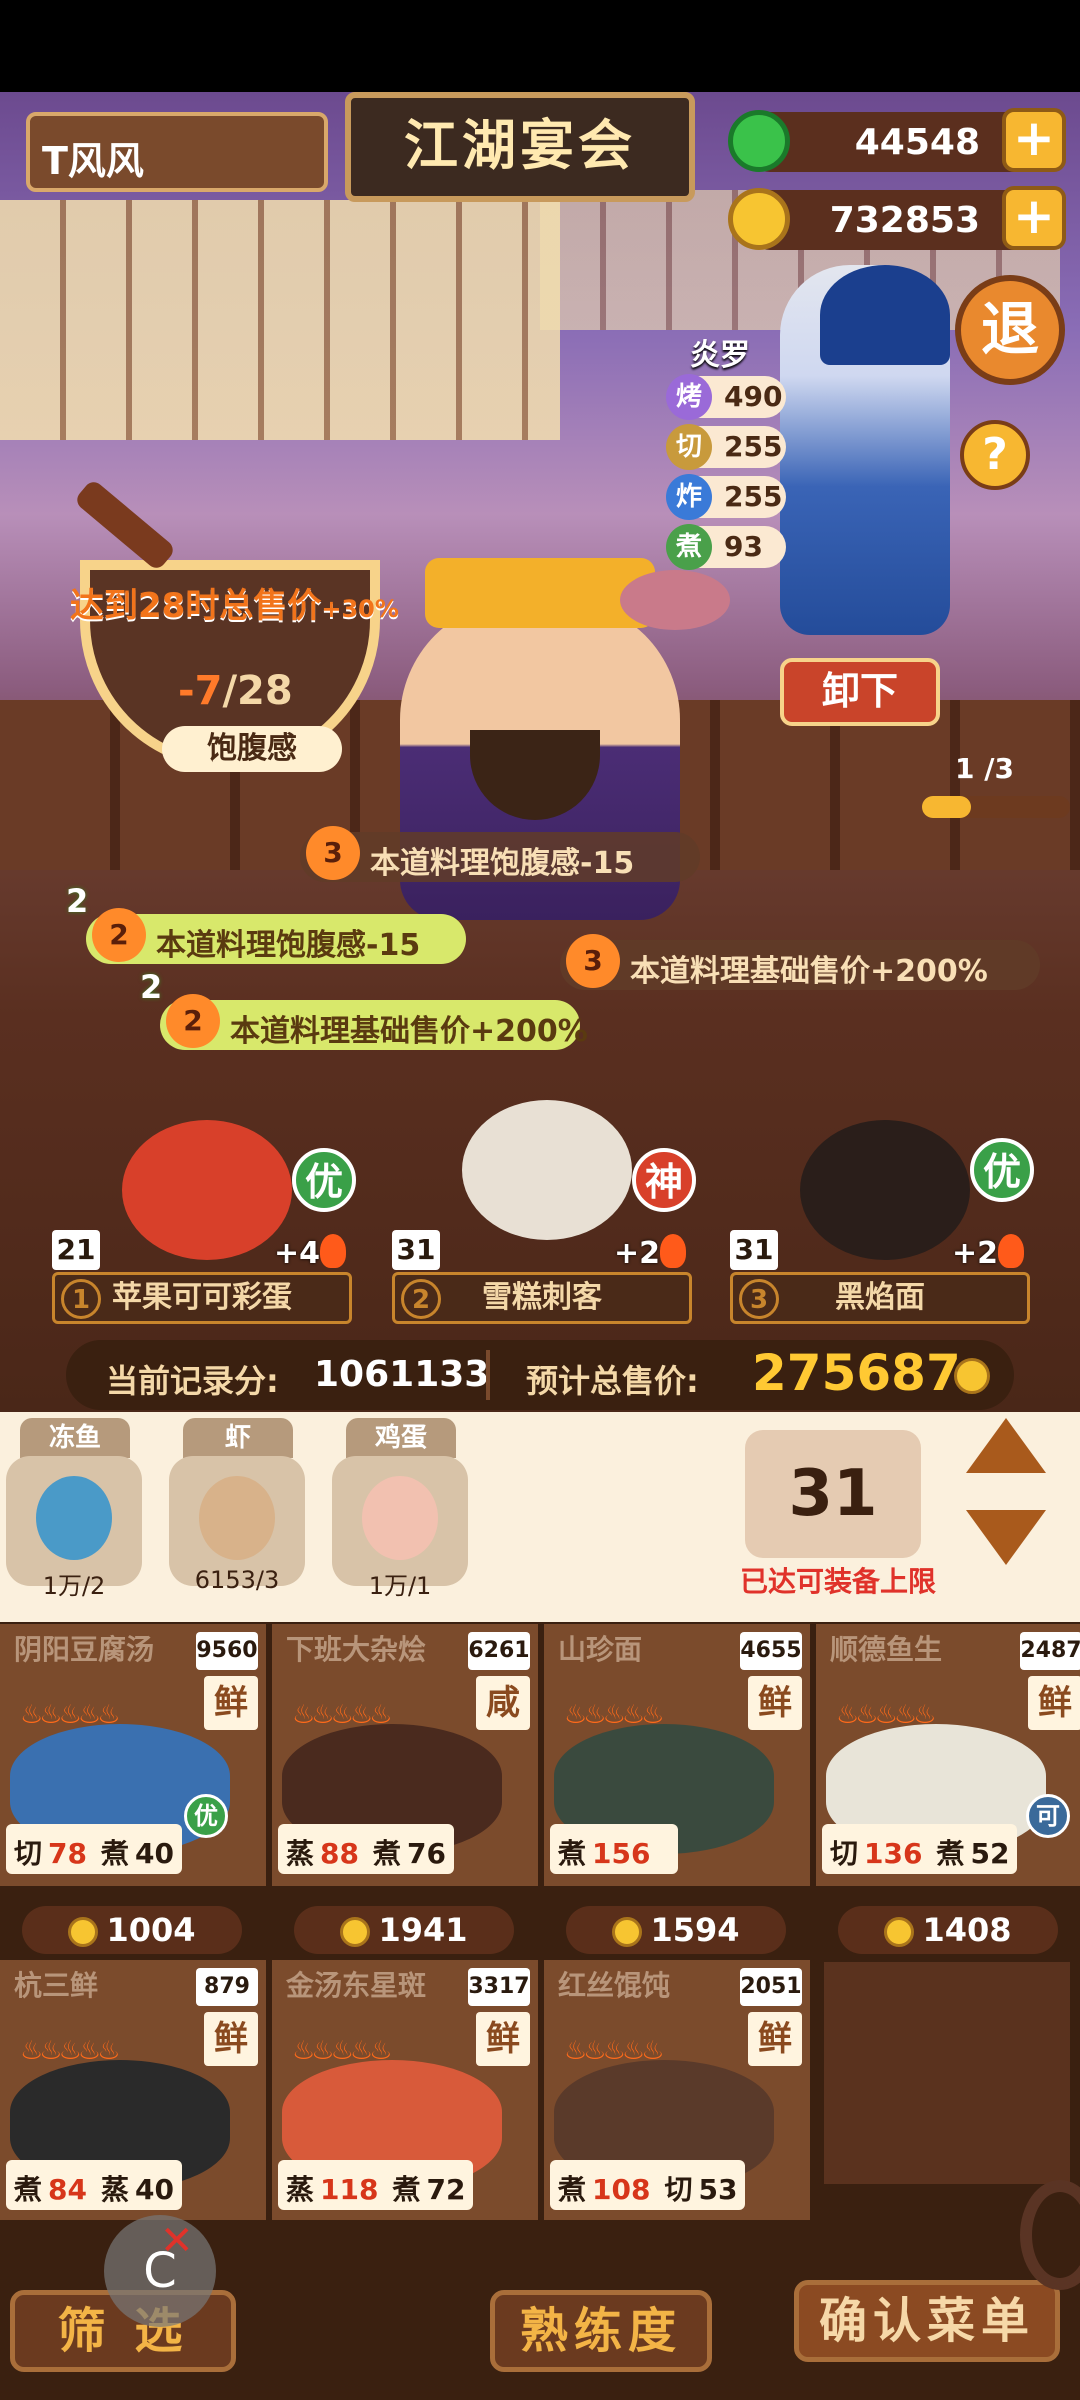 The height and width of the screenshot is (2400, 1080). Describe the element at coordinates (404, 1930) in the screenshot. I see `recipe-sale-price: 1941` at that location.